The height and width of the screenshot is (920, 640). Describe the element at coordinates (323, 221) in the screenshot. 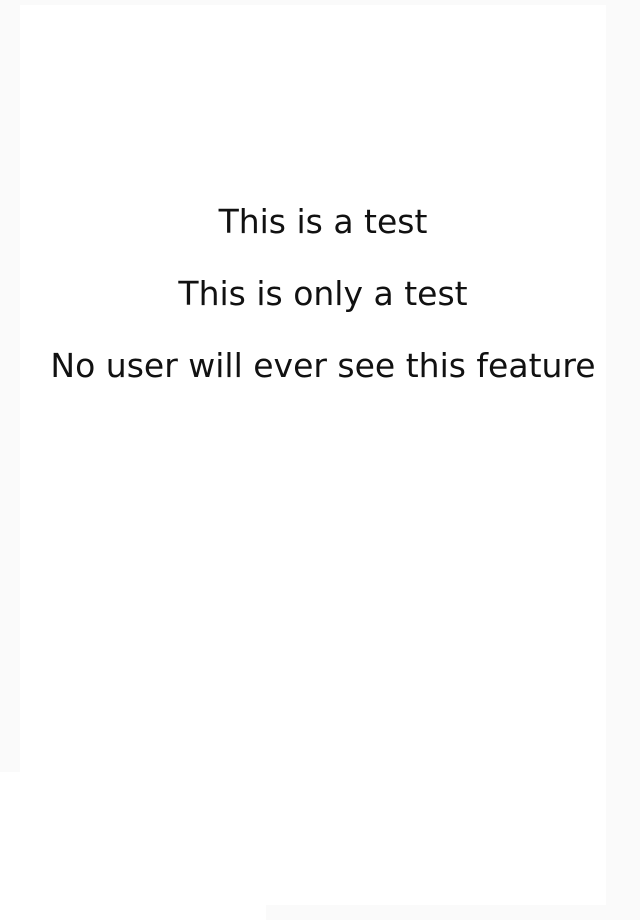

I see `message-line-1: This is a test` at that location.